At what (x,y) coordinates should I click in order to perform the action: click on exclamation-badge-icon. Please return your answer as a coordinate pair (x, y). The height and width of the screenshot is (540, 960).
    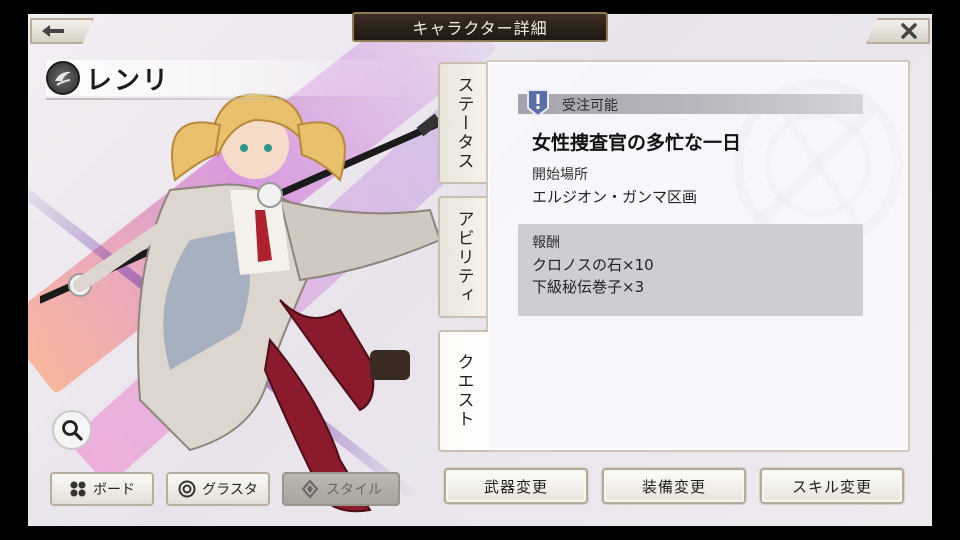
    Looking at the image, I should click on (538, 103).